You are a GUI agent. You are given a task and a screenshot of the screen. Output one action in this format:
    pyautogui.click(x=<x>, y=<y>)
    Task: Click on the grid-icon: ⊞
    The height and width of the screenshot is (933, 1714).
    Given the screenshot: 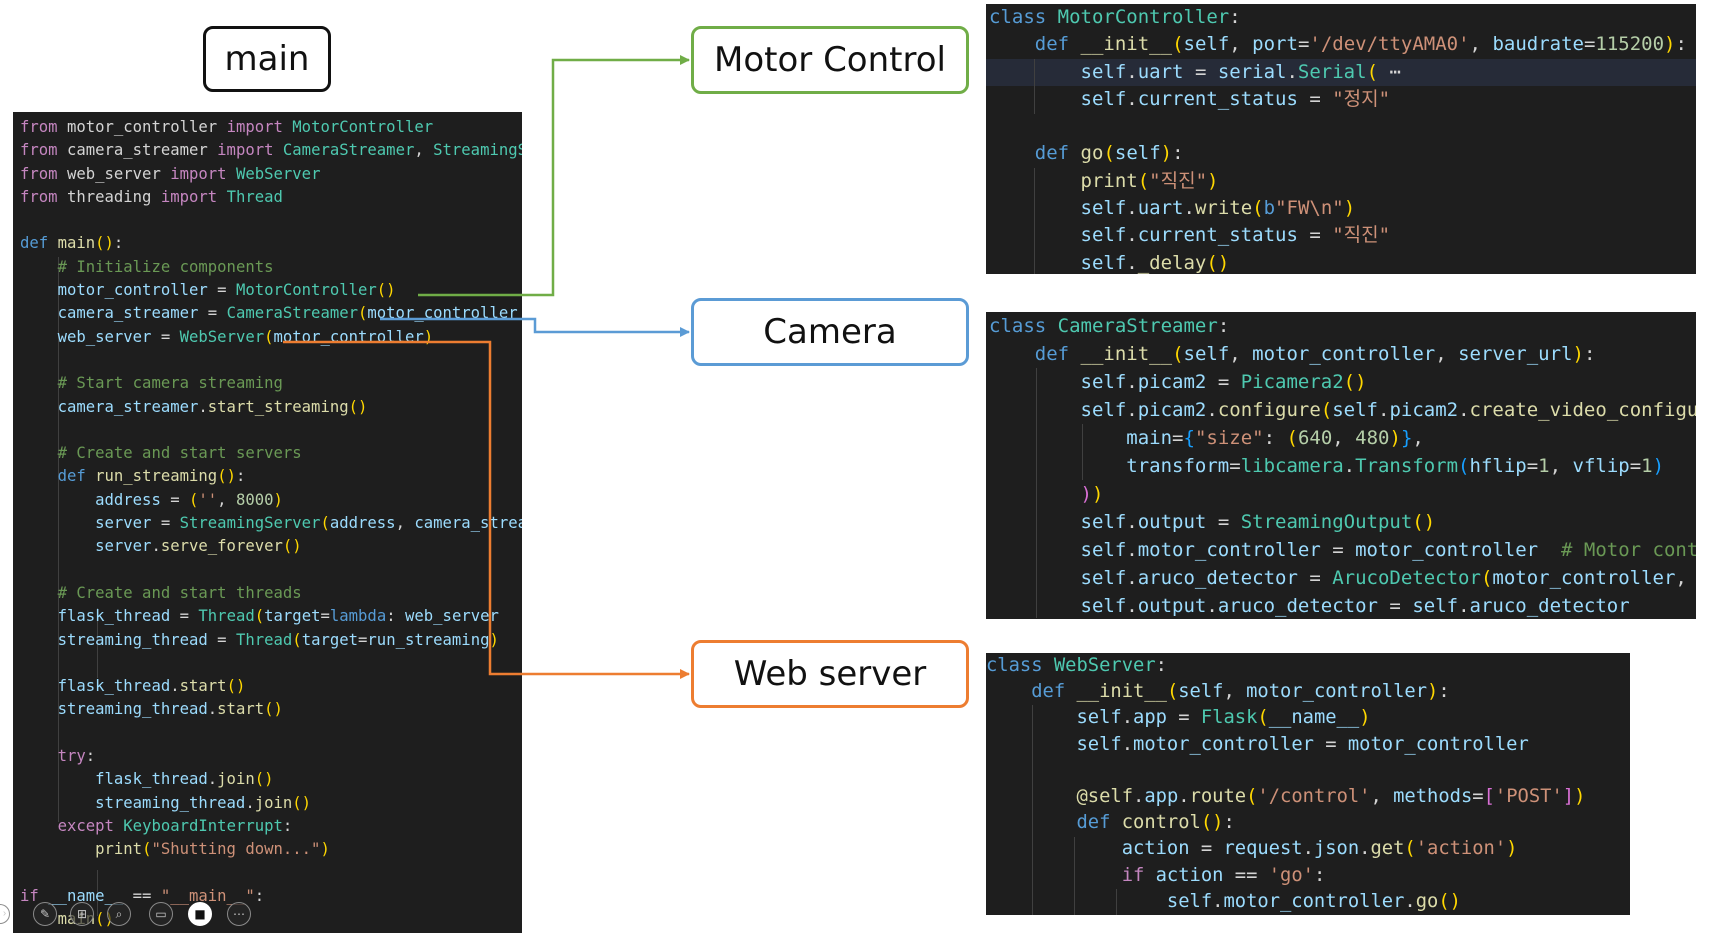 What is the action you would take?
    pyautogui.click(x=82, y=914)
    